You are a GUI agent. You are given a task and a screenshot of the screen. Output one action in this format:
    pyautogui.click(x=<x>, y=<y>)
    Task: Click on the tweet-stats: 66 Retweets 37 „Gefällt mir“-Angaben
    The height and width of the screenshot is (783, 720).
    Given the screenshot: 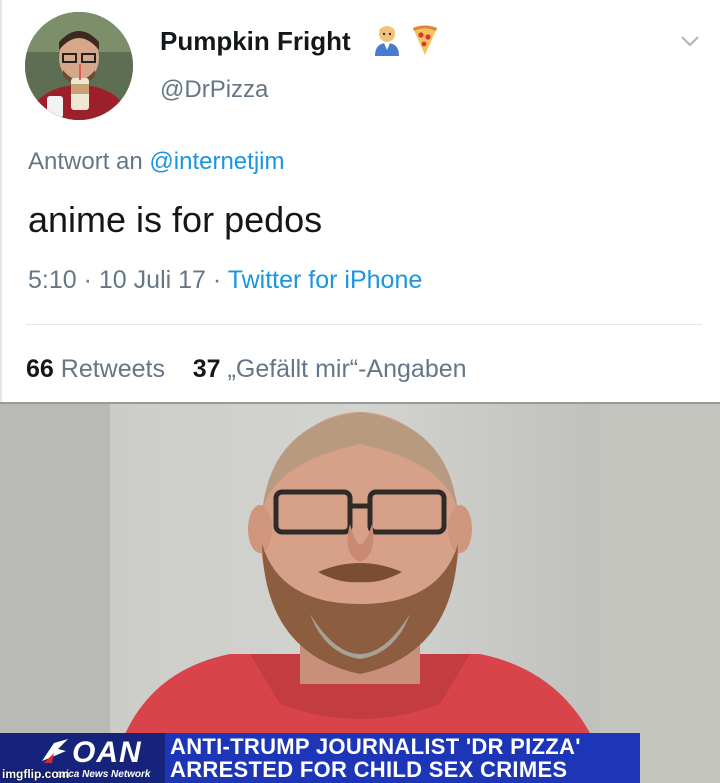 What is the action you would take?
    pyautogui.click(x=246, y=369)
    